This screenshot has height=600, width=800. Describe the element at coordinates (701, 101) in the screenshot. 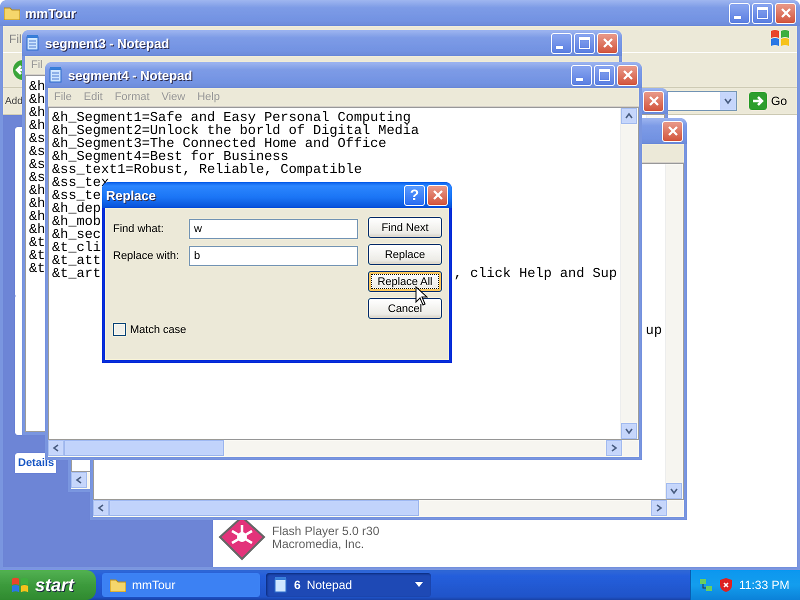

I see `address-field` at that location.